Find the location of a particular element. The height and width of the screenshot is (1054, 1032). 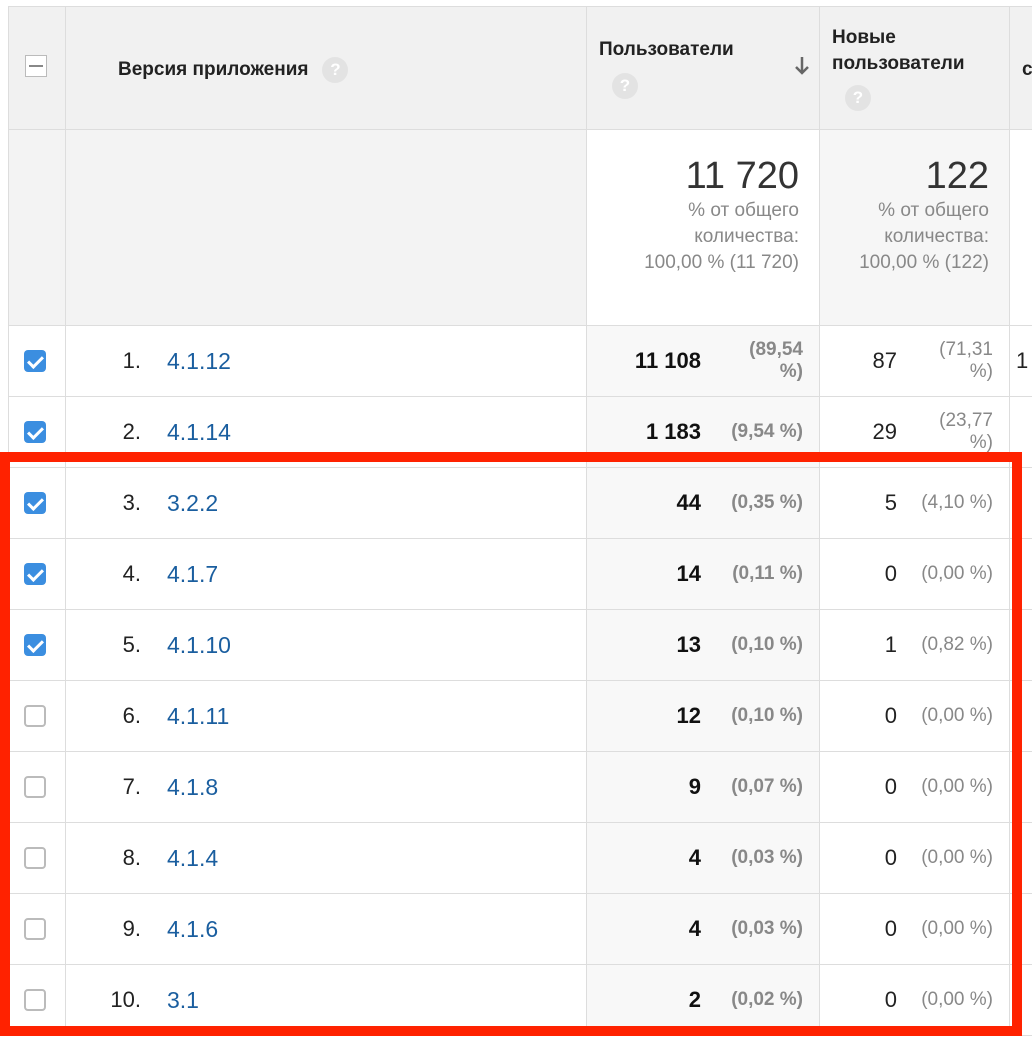

row-rank: 8. is located at coordinates (131, 857).